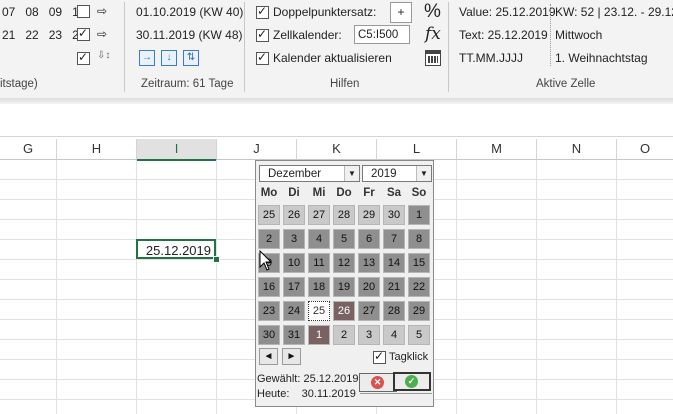  Describe the element at coordinates (344, 263) in the screenshot. I see `calendar-day: 12` at that location.